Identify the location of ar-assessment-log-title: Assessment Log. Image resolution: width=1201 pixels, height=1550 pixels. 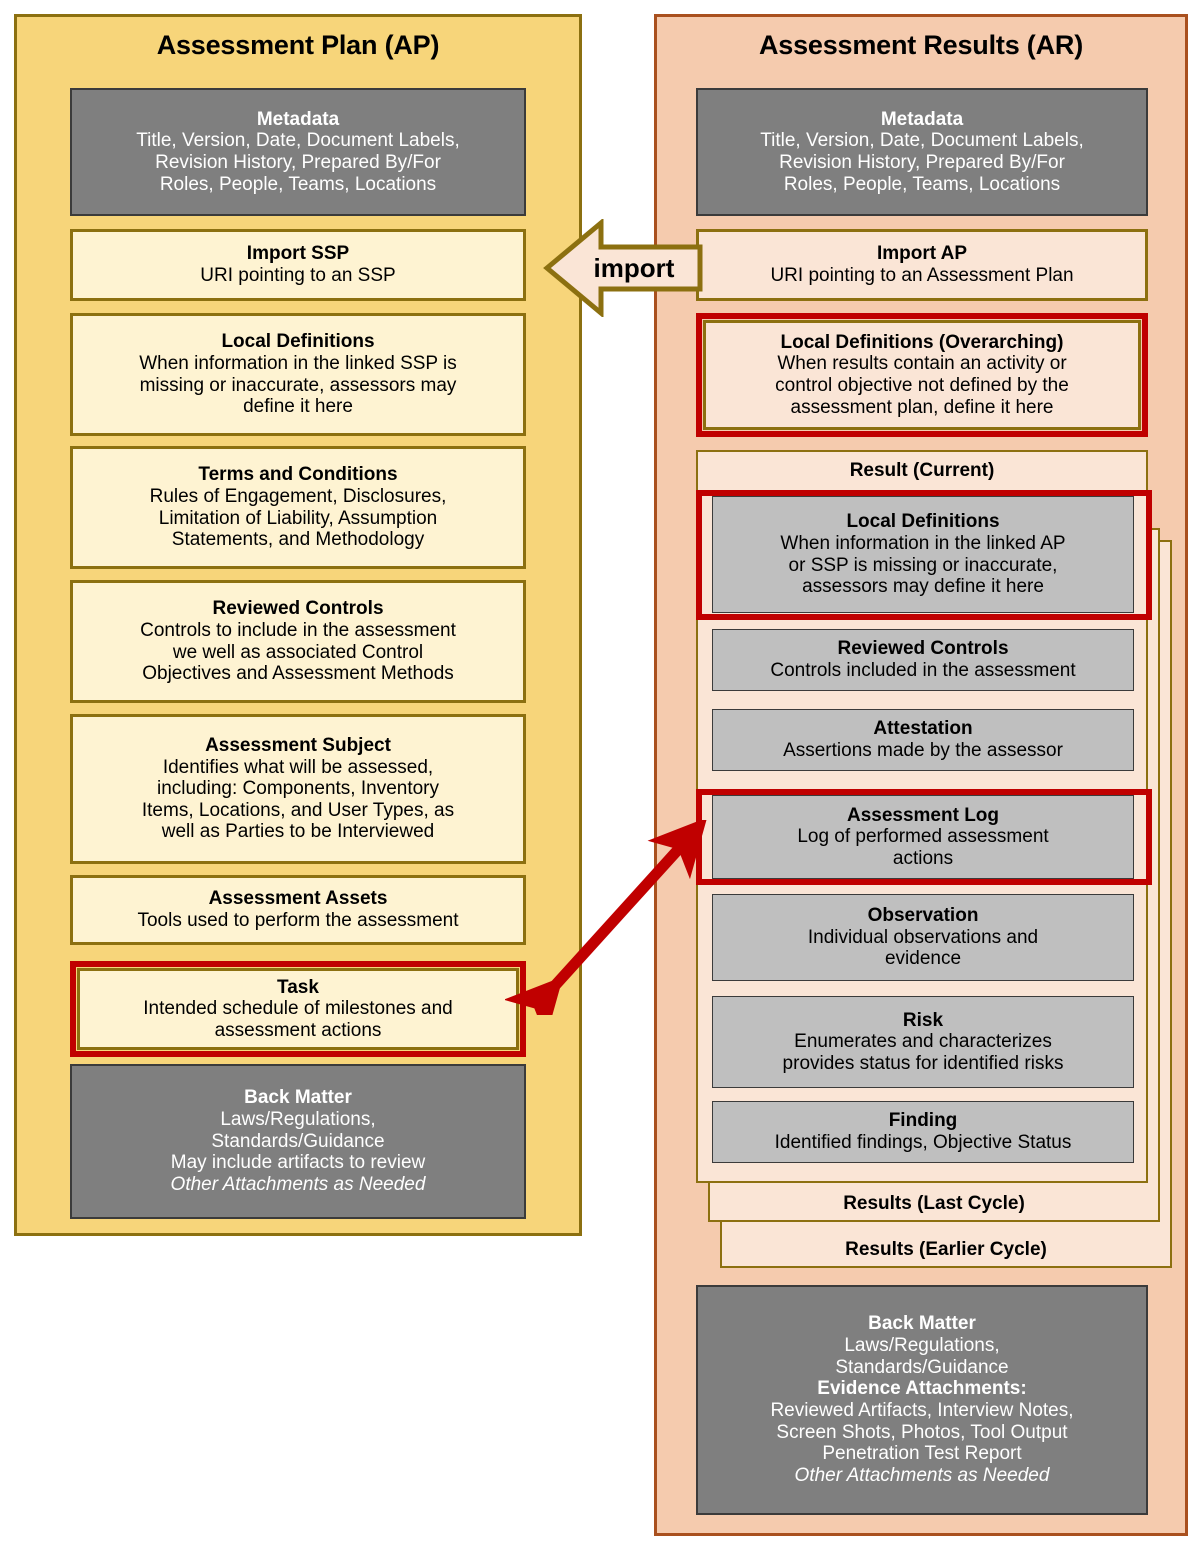
(923, 815).